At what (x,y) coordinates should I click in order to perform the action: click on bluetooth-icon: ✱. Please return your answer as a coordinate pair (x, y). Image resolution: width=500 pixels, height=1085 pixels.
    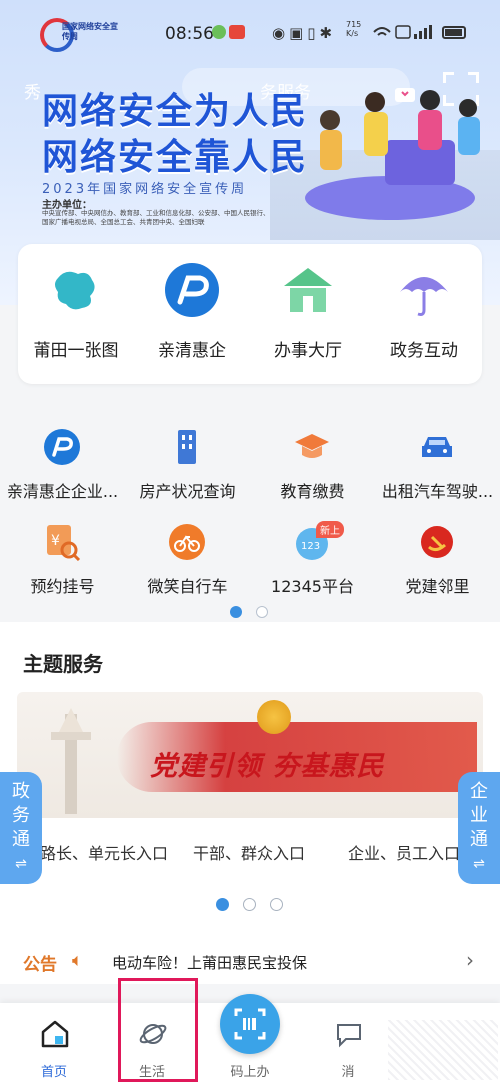
    Looking at the image, I should click on (328, 33).